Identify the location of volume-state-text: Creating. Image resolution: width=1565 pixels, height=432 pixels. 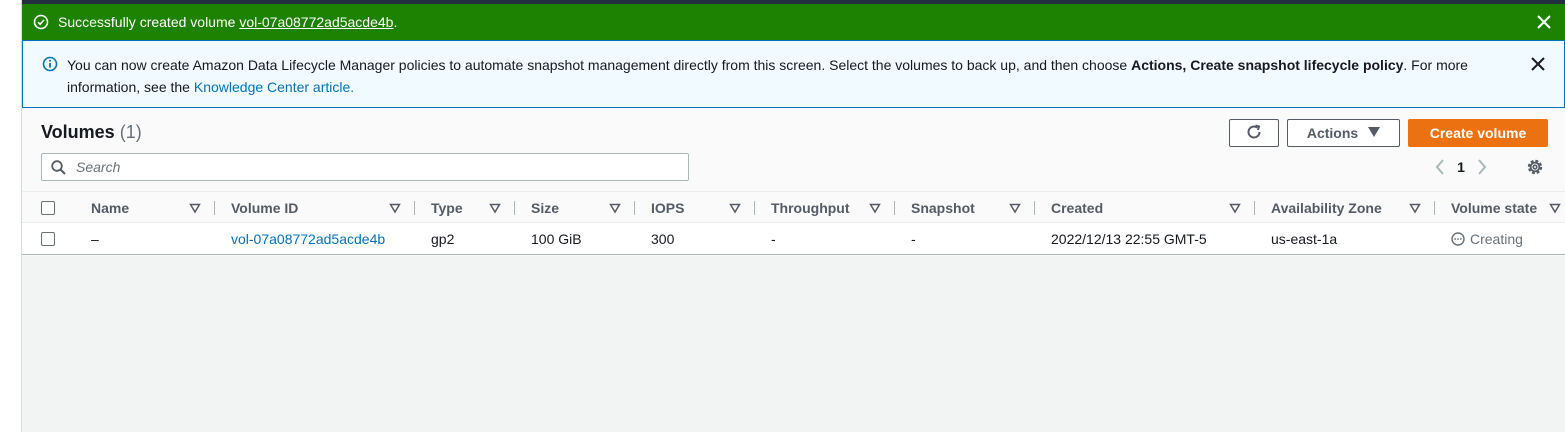
(1496, 239).